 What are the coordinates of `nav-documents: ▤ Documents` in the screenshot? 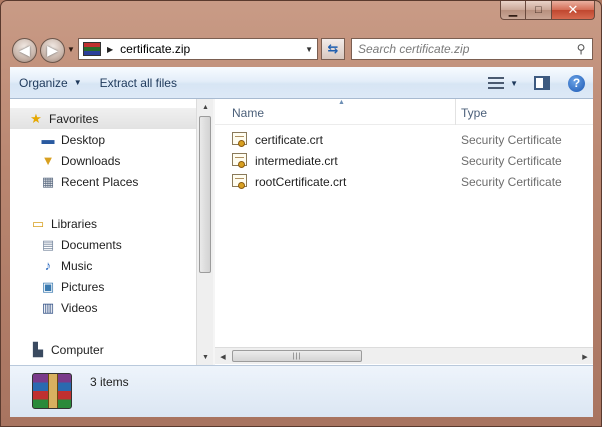 It's located at (81, 244).